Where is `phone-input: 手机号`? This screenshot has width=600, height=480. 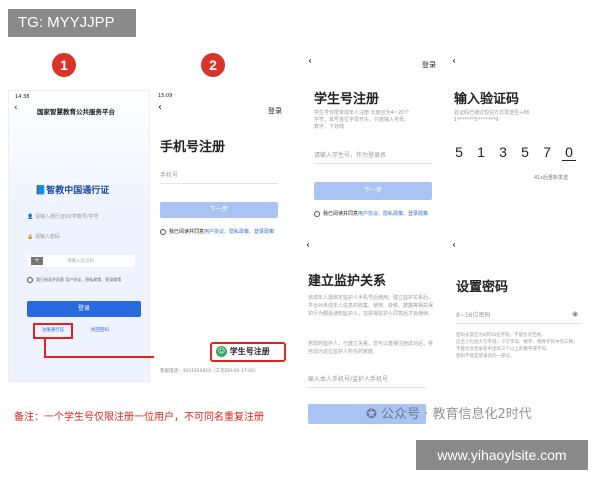 phone-input: 手机号 is located at coordinates (219, 177).